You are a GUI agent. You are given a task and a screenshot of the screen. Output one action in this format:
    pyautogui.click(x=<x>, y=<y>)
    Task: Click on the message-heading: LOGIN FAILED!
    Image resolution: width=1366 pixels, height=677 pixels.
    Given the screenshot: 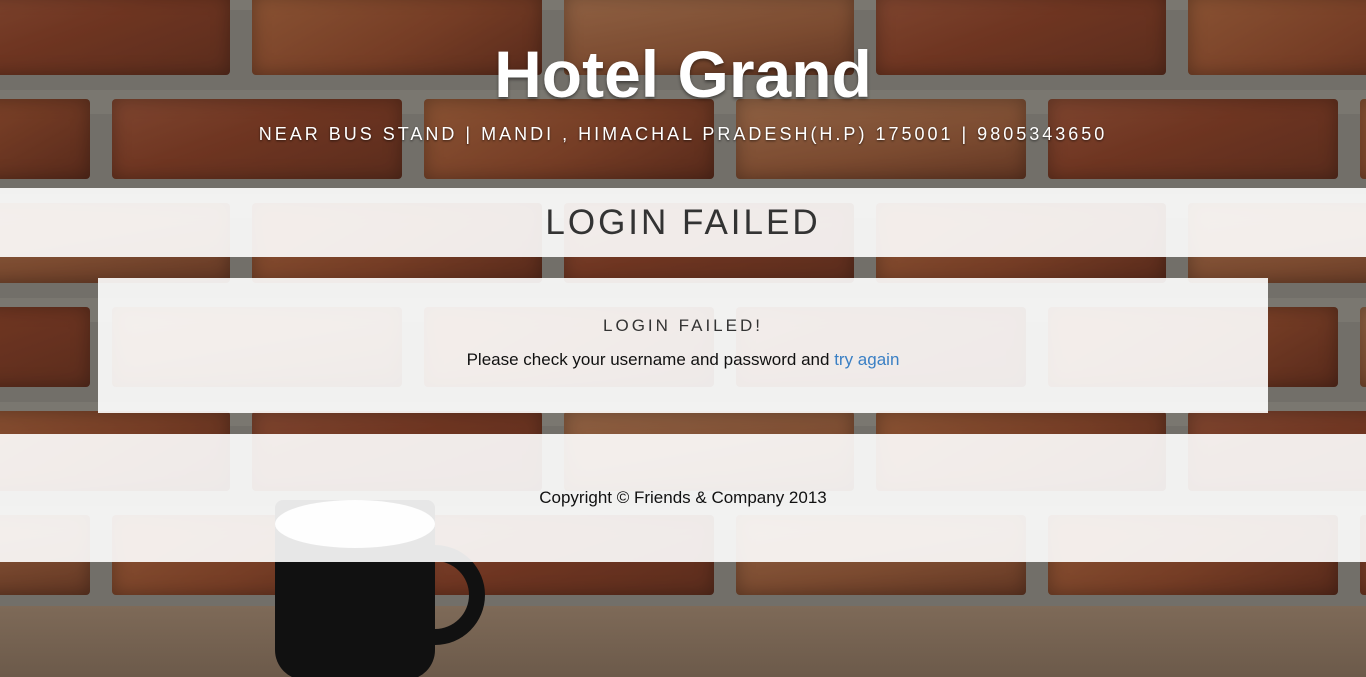 What is the action you would take?
    pyautogui.click(x=683, y=325)
    